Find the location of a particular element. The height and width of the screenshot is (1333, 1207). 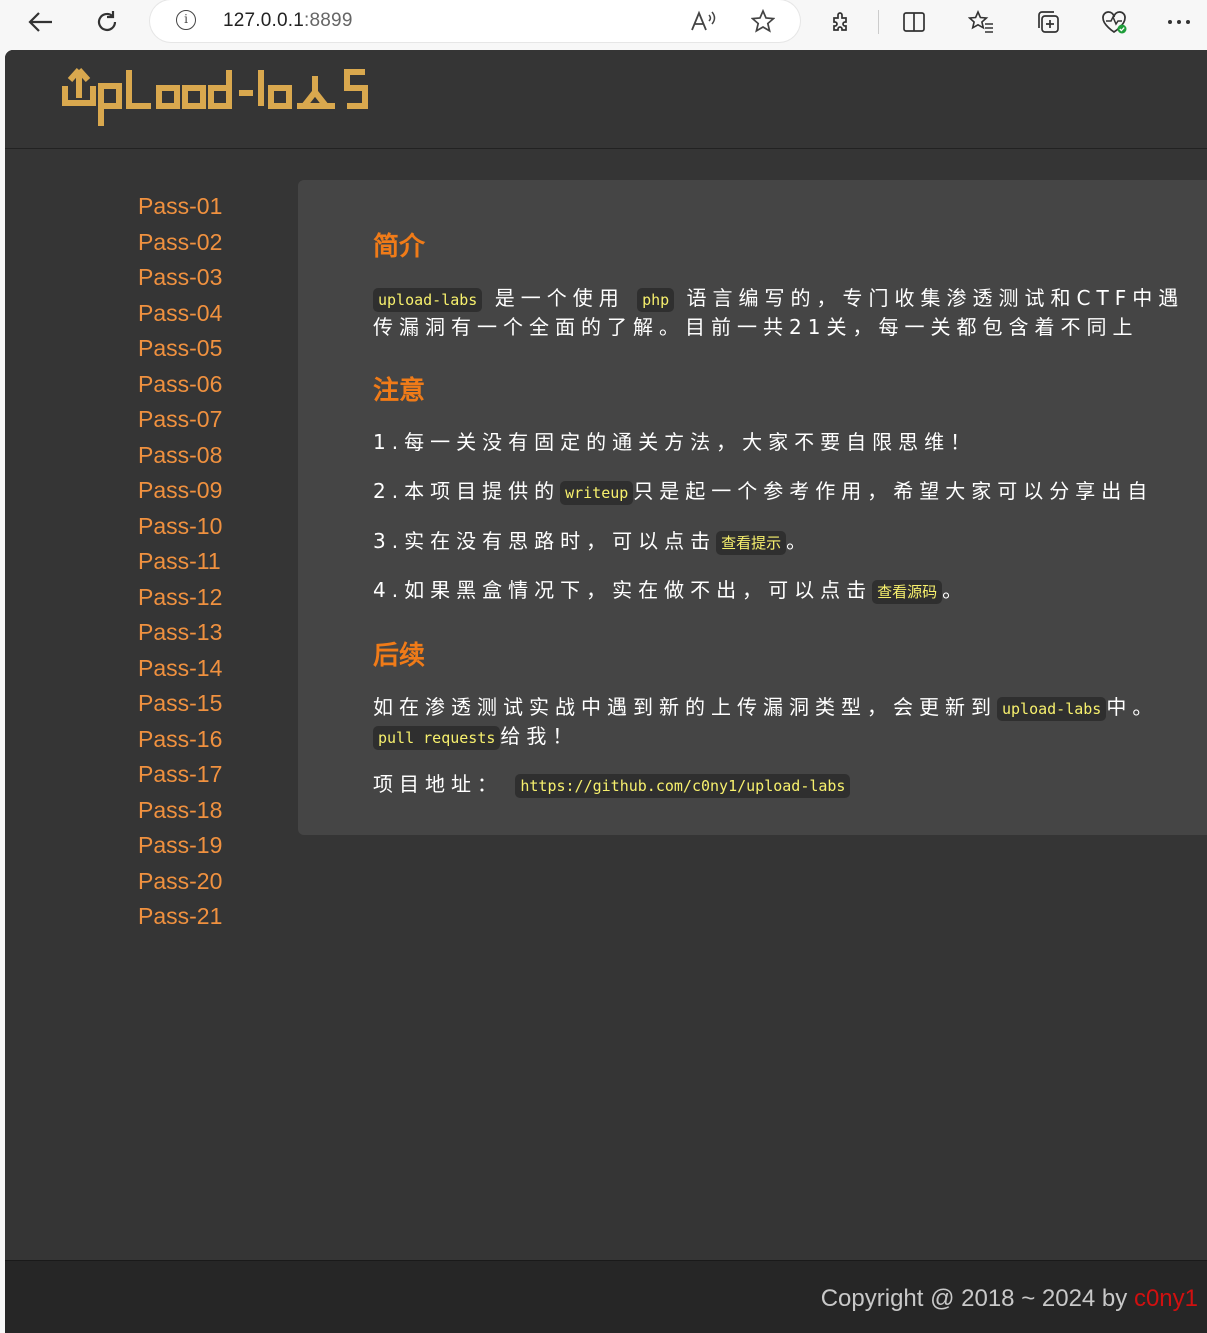

project-address-label: 项目地址： is located at coordinates (438, 784).